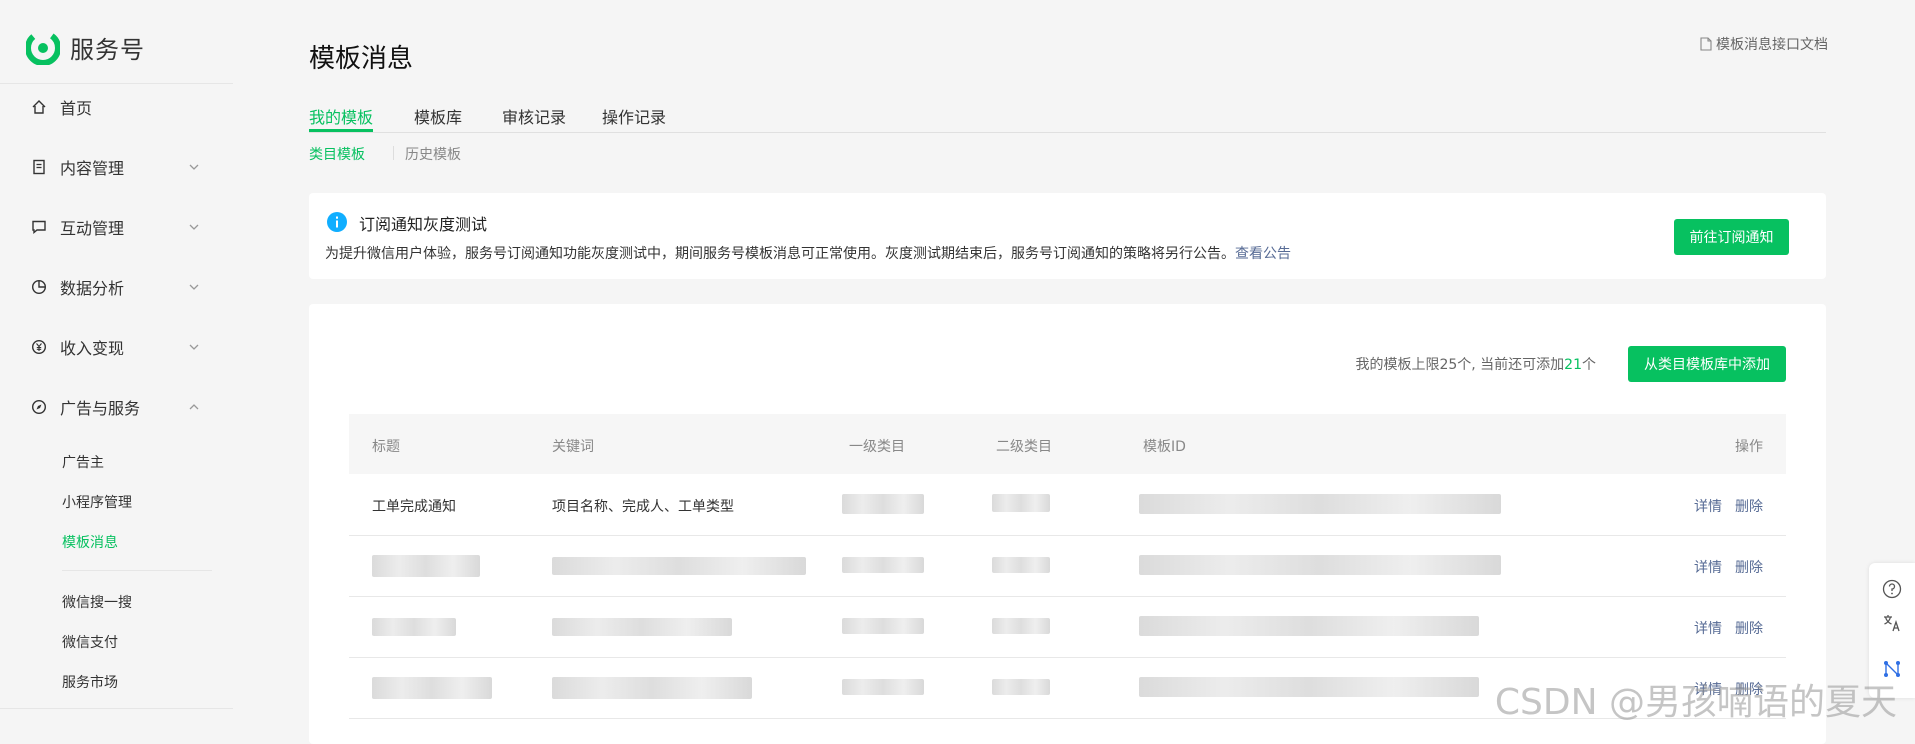 This screenshot has width=1915, height=744. I want to click on table-row: 工单完成通知 项目名称、完成人、工单类型 详情 删除, so click(1067, 505).